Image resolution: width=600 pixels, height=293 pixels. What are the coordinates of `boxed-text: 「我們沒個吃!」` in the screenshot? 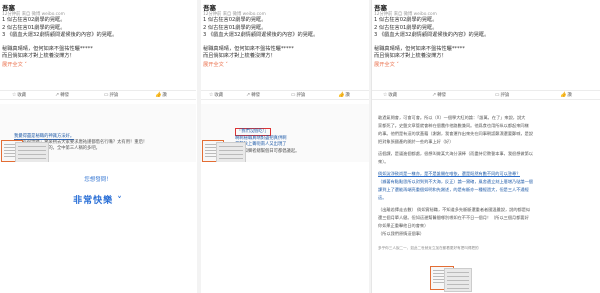 It's located at (253, 132).